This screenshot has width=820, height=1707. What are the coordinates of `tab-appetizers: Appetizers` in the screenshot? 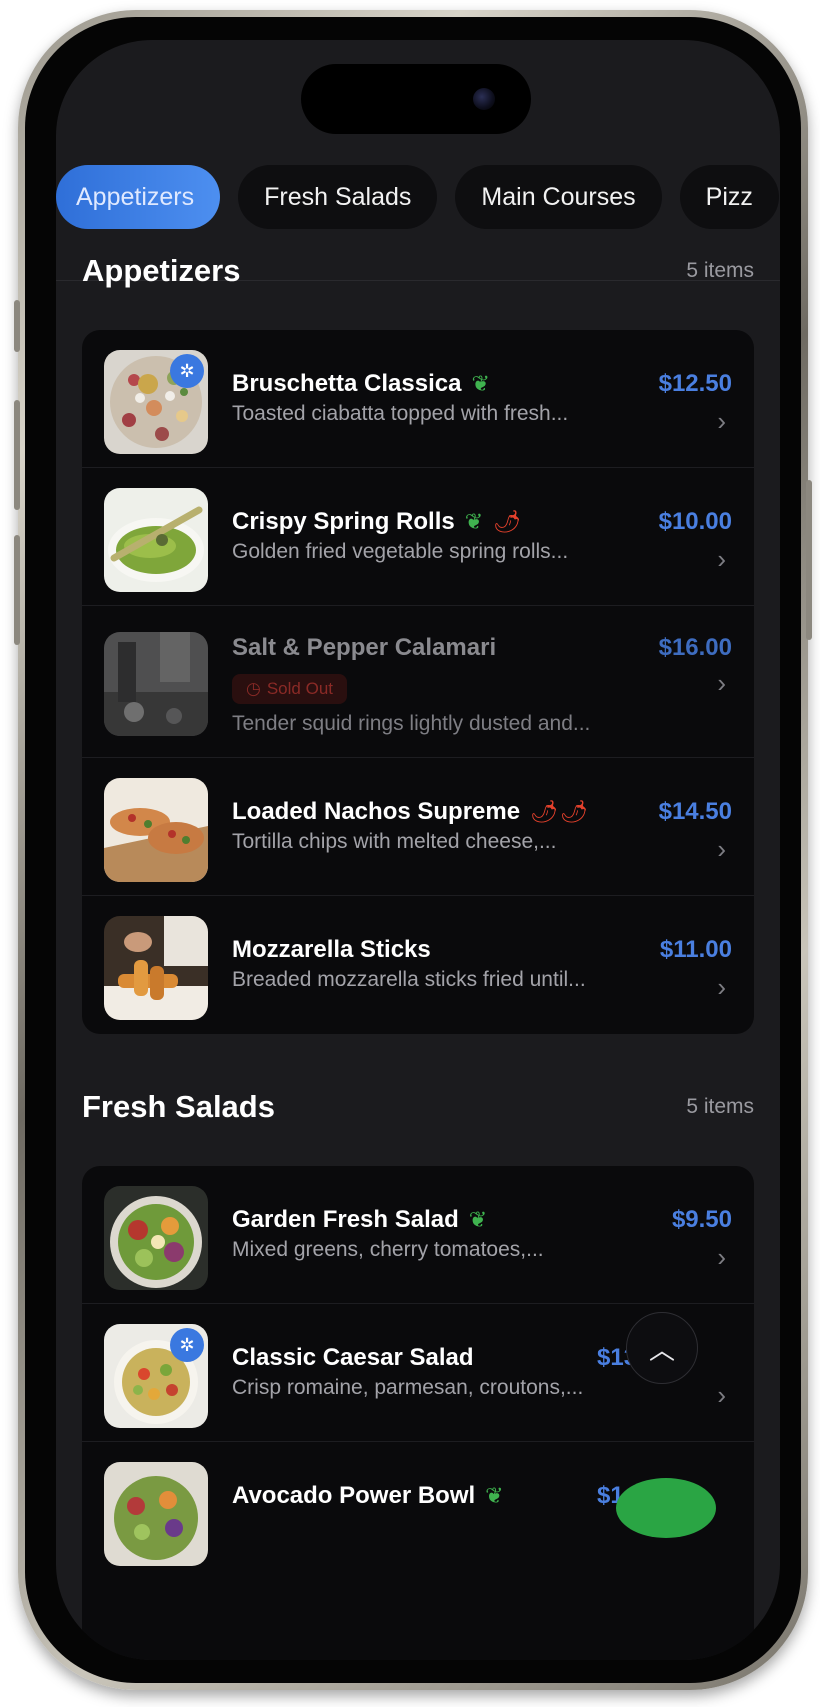 It's located at (138, 197).